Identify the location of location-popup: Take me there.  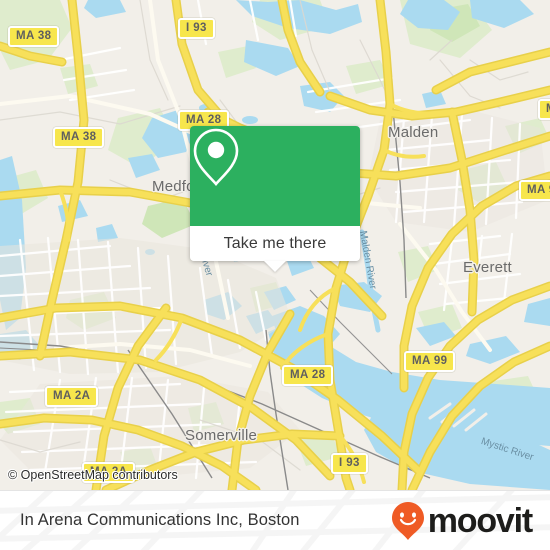
(275, 199).